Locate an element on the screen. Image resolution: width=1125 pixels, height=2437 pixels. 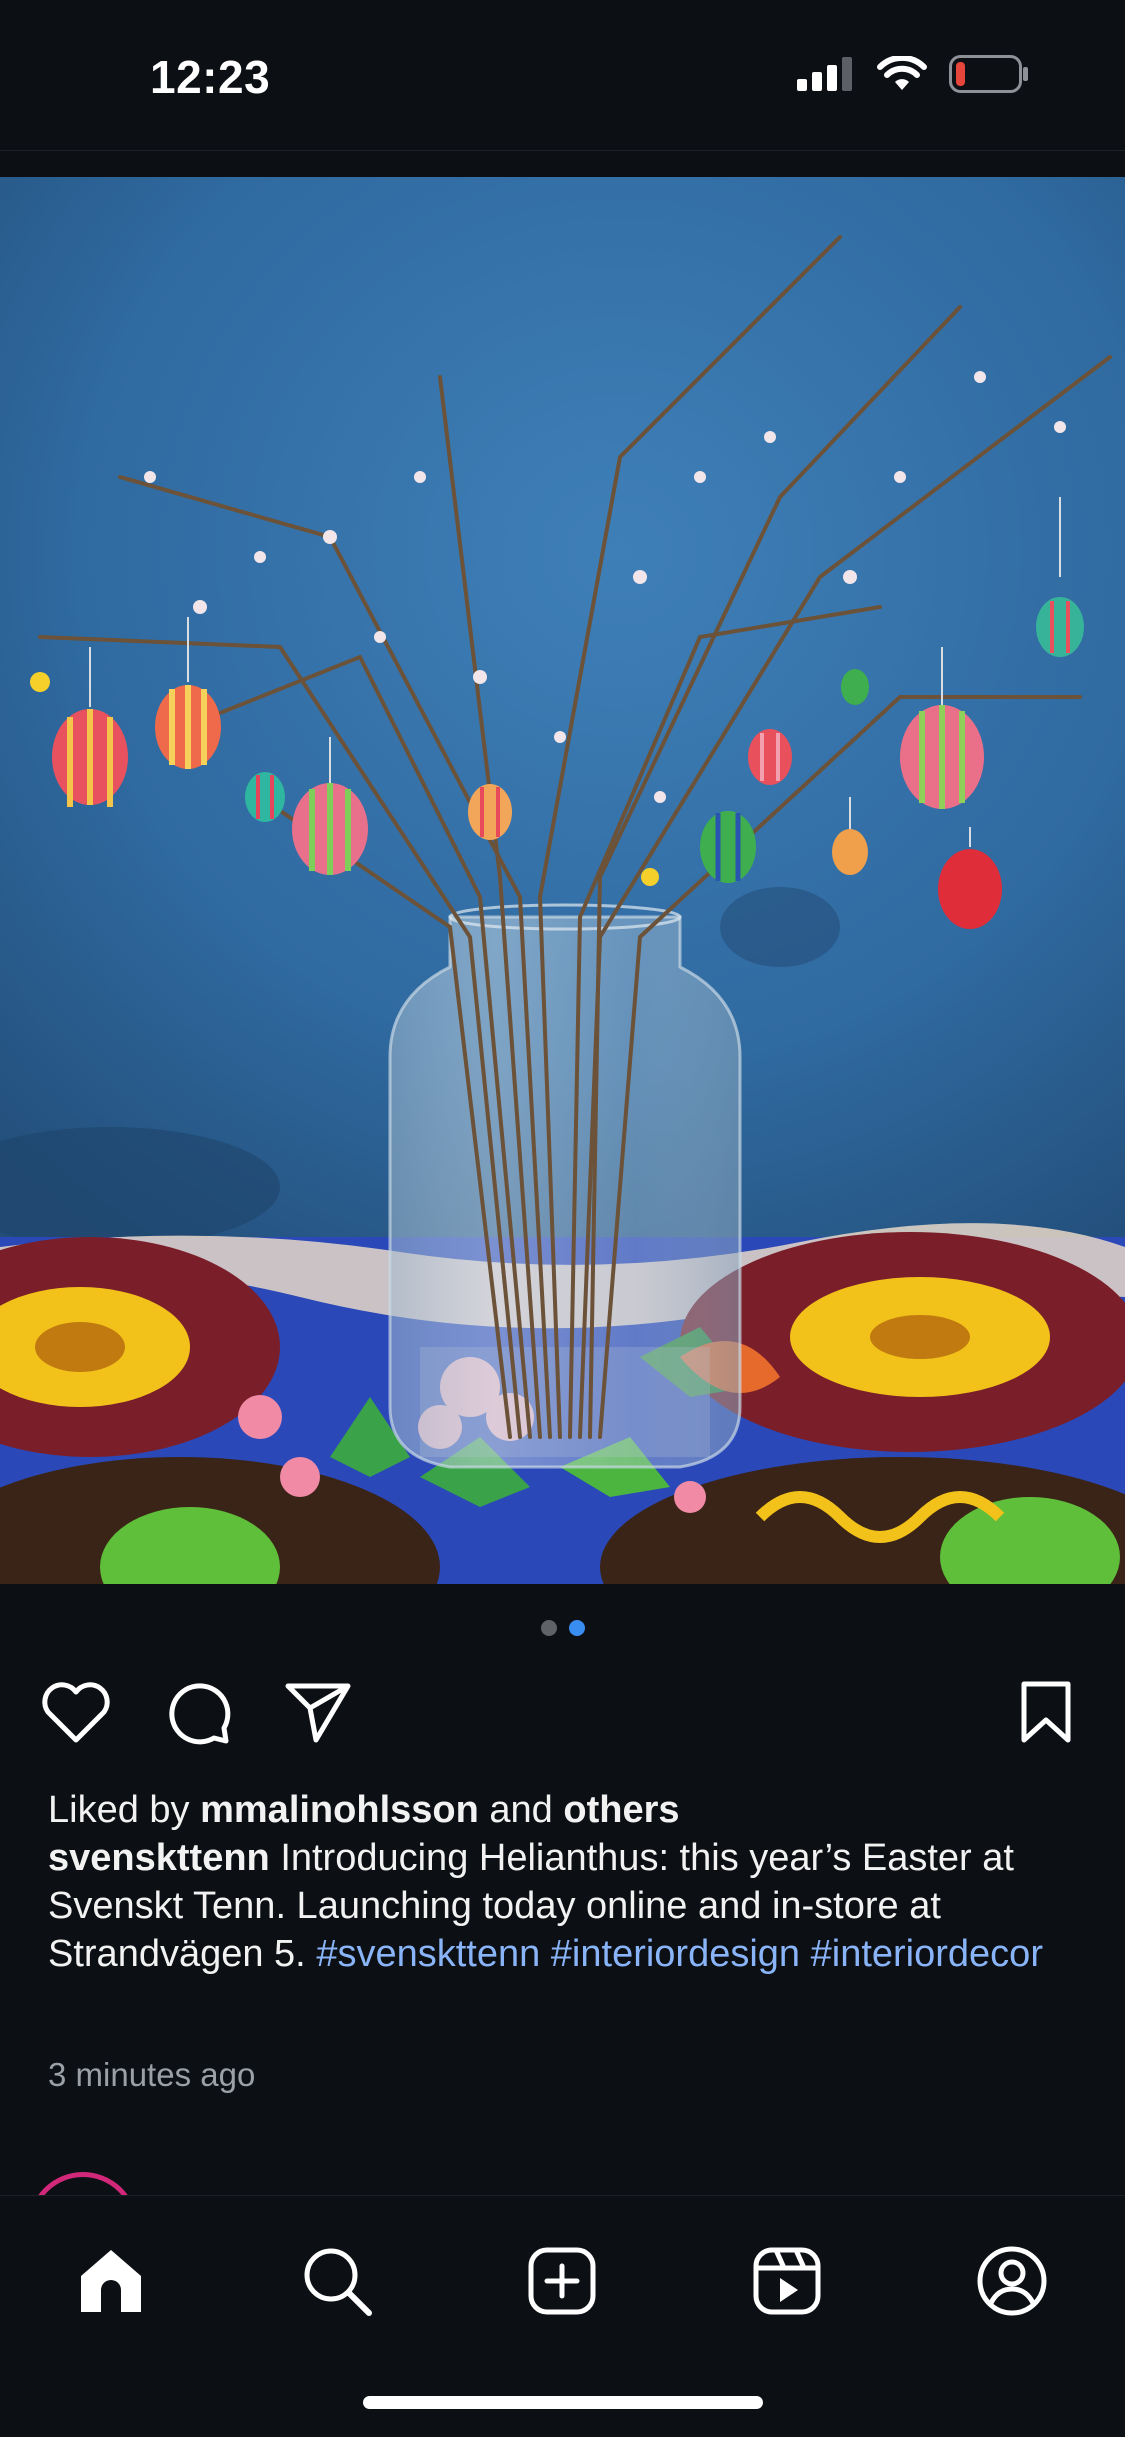
status-time: 12:23 is located at coordinates (210, 77).